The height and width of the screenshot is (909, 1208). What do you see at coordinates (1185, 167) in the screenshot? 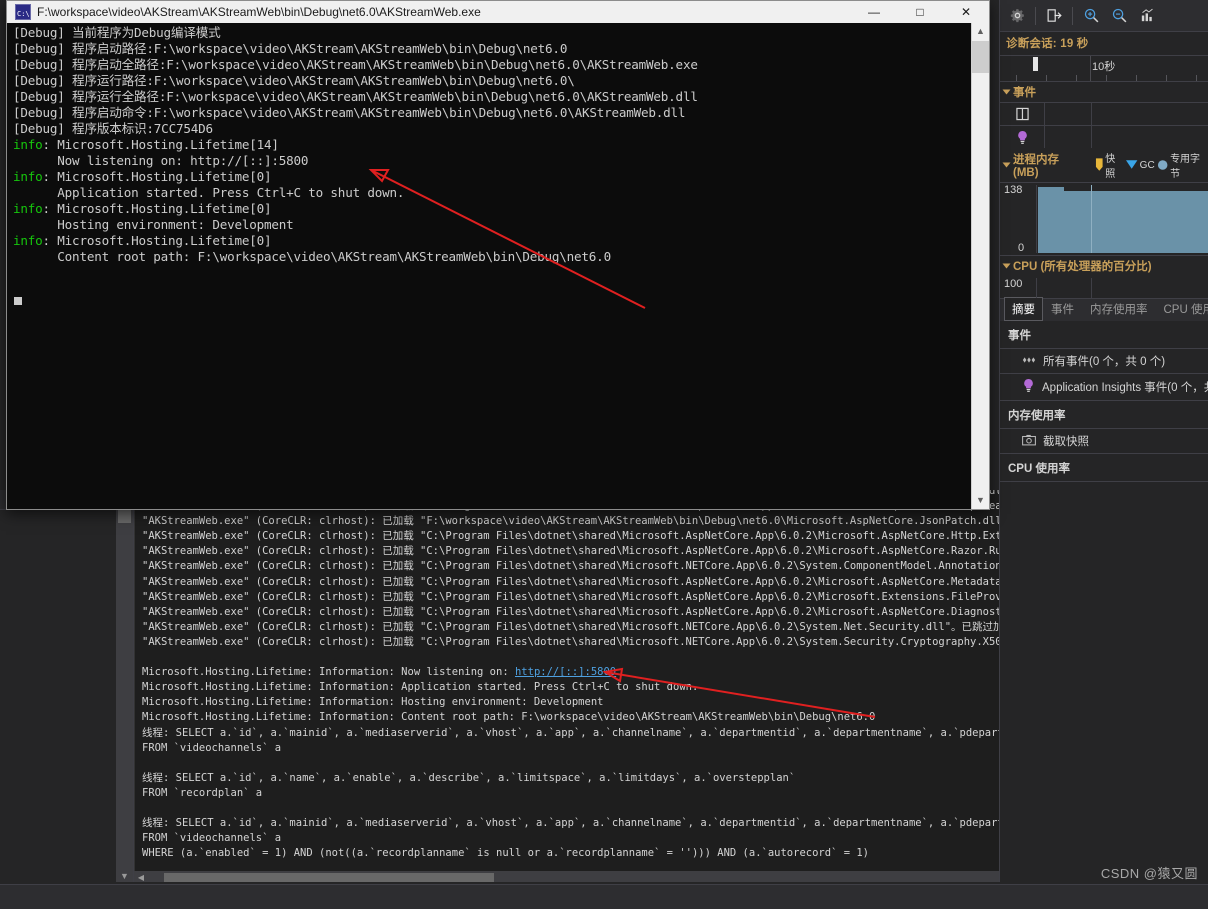
I see `memory-legend-label-2: 专用字节` at bounding box center [1185, 167].